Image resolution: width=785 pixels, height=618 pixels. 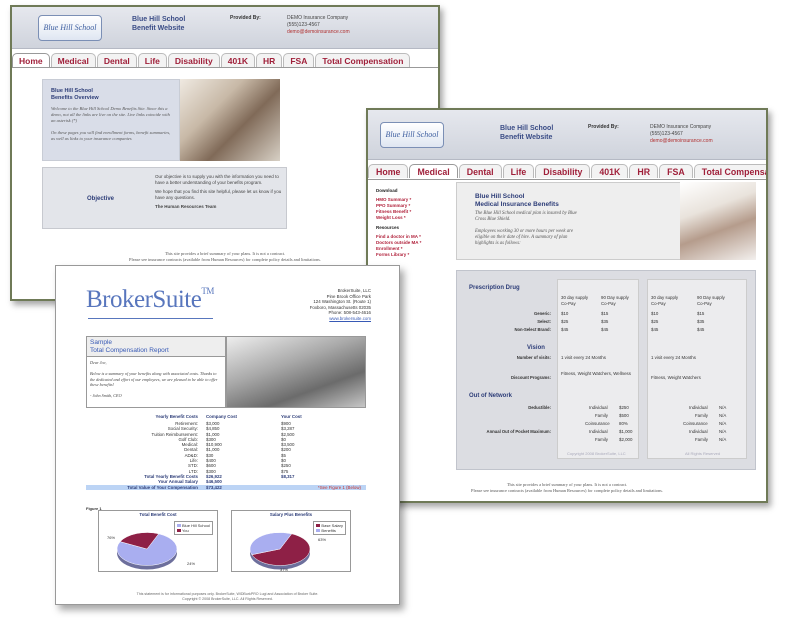 What do you see at coordinates (186, 206) in the screenshot?
I see `objective-signature: The Human Resources Team` at bounding box center [186, 206].